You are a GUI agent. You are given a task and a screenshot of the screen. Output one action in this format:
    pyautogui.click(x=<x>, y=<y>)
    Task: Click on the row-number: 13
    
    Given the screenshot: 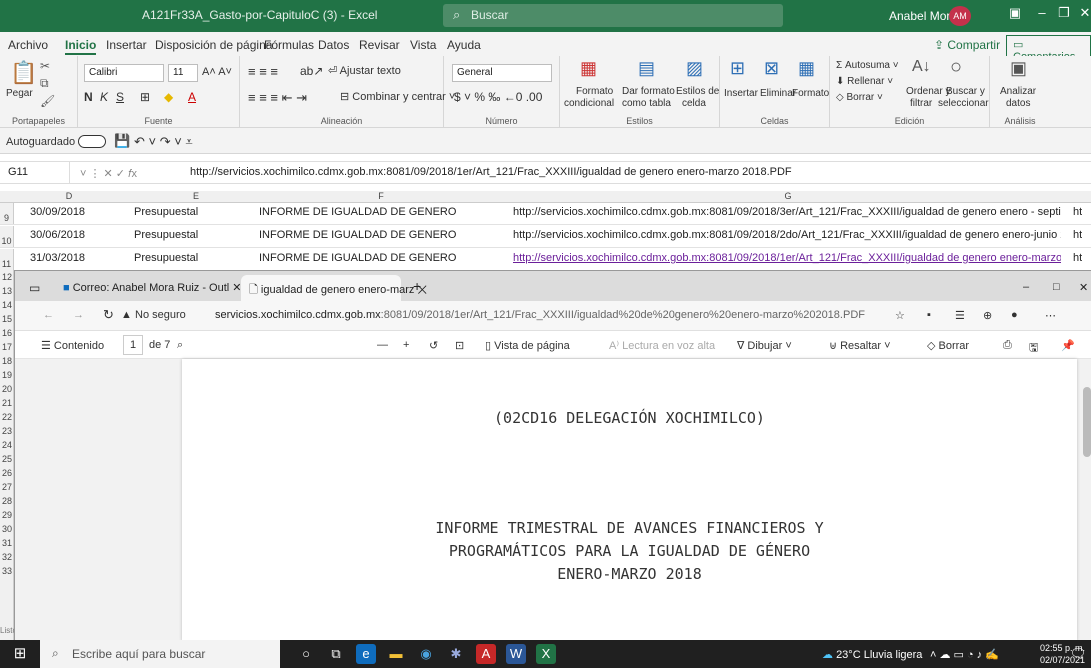 What is the action you would take?
    pyautogui.click(x=7, y=291)
    